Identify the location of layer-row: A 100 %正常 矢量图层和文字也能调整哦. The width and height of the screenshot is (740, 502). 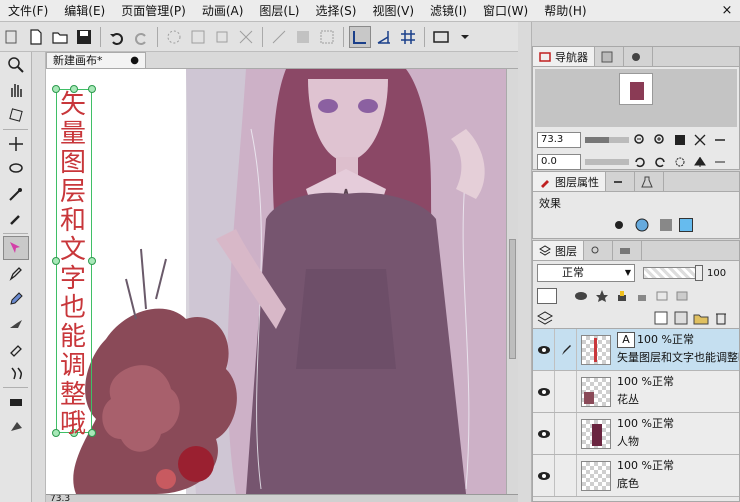
(636, 350).